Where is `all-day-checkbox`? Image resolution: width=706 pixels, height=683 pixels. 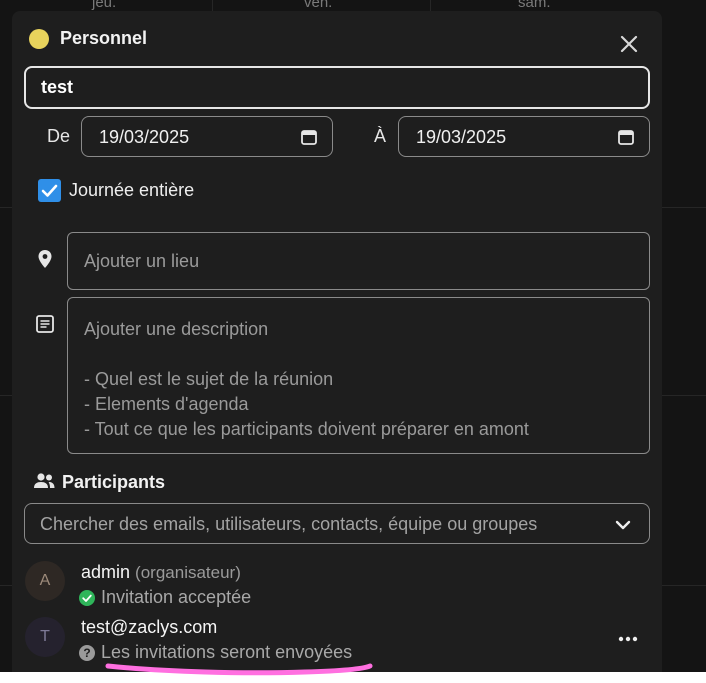 all-day-checkbox is located at coordinates (49, 190).